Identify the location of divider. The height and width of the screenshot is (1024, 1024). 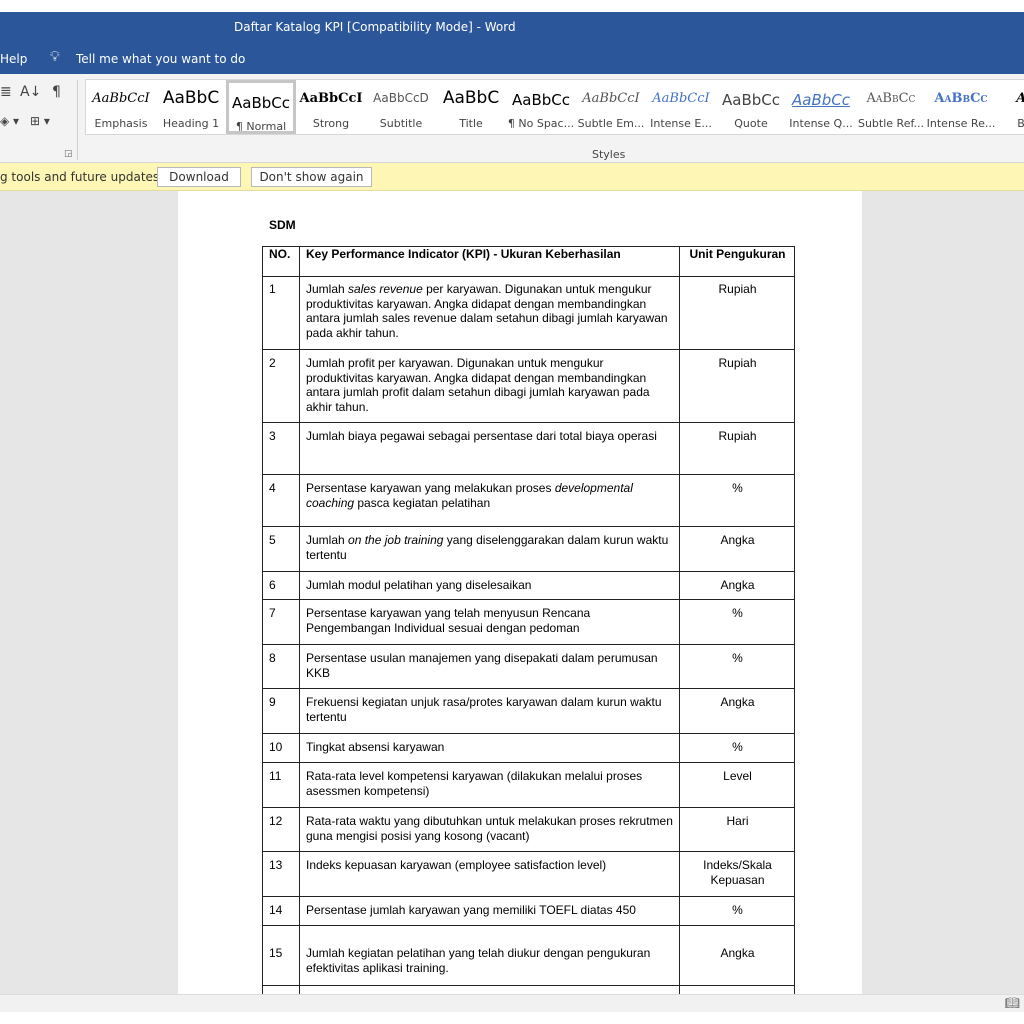
(77, 120).